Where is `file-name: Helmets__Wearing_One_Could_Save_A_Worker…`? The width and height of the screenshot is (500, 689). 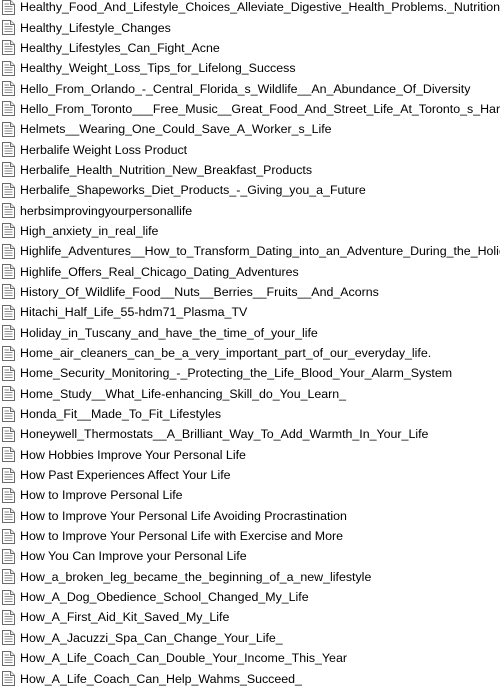 file-name: Helmets__Wearing_One_Could_Save_A_Worker… is located at coordinates (176, 129).